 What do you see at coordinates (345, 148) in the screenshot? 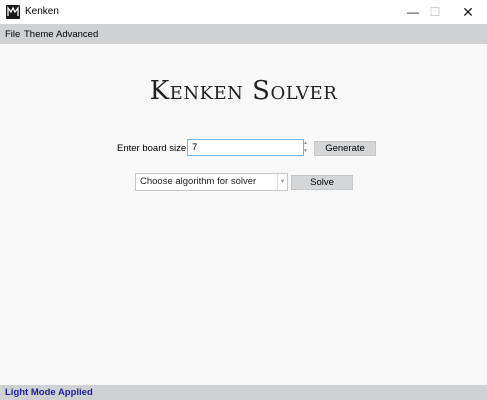
I see `generate-button: Generate` at bounding box center [345, 148].